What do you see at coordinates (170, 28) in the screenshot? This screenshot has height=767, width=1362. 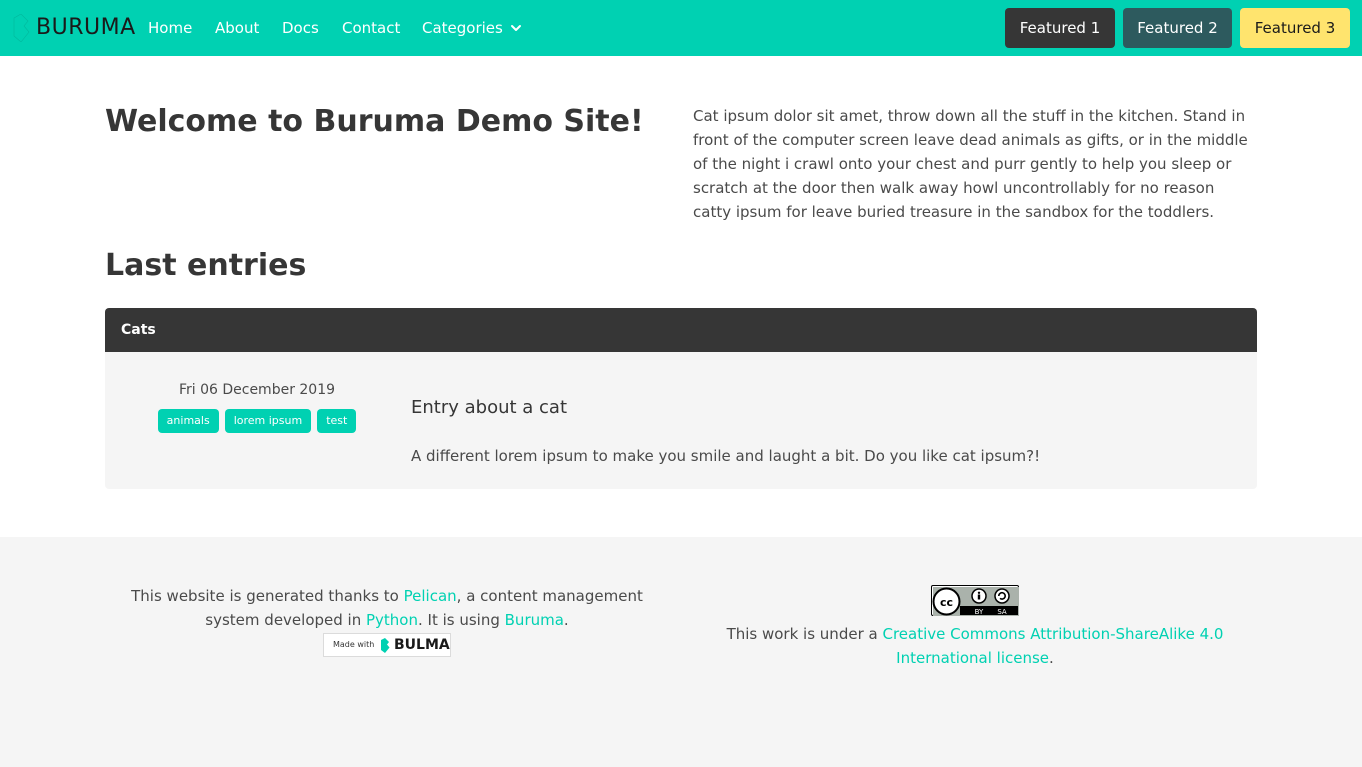 I see `nav-home: Home` at bounding box center [170, 28].